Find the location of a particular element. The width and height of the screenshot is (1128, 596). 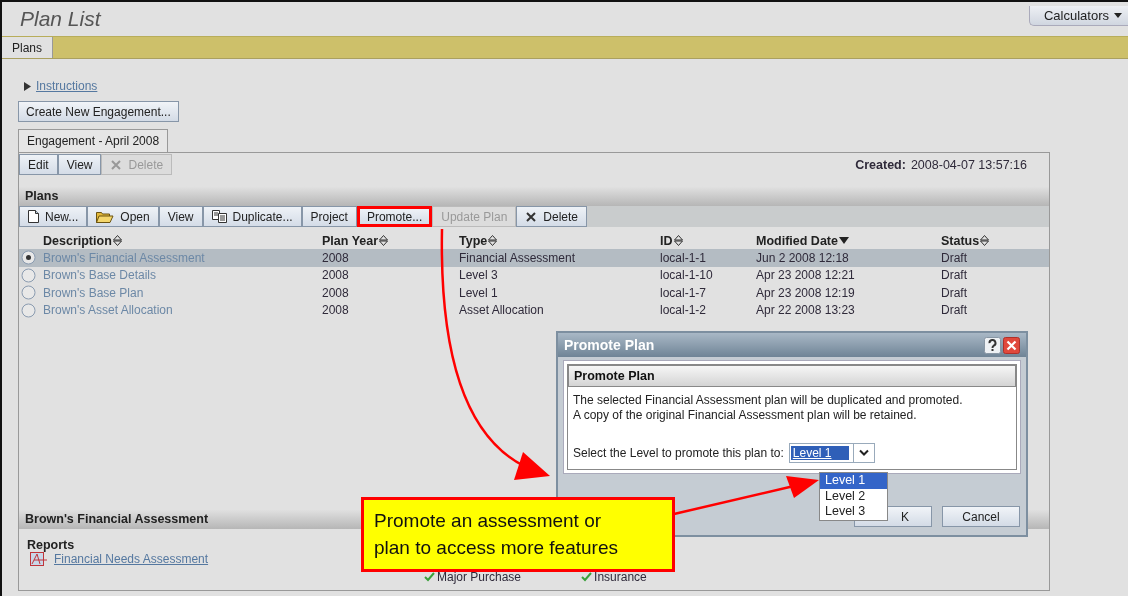

check-label: Insurance is located at coordinates (620, 577).